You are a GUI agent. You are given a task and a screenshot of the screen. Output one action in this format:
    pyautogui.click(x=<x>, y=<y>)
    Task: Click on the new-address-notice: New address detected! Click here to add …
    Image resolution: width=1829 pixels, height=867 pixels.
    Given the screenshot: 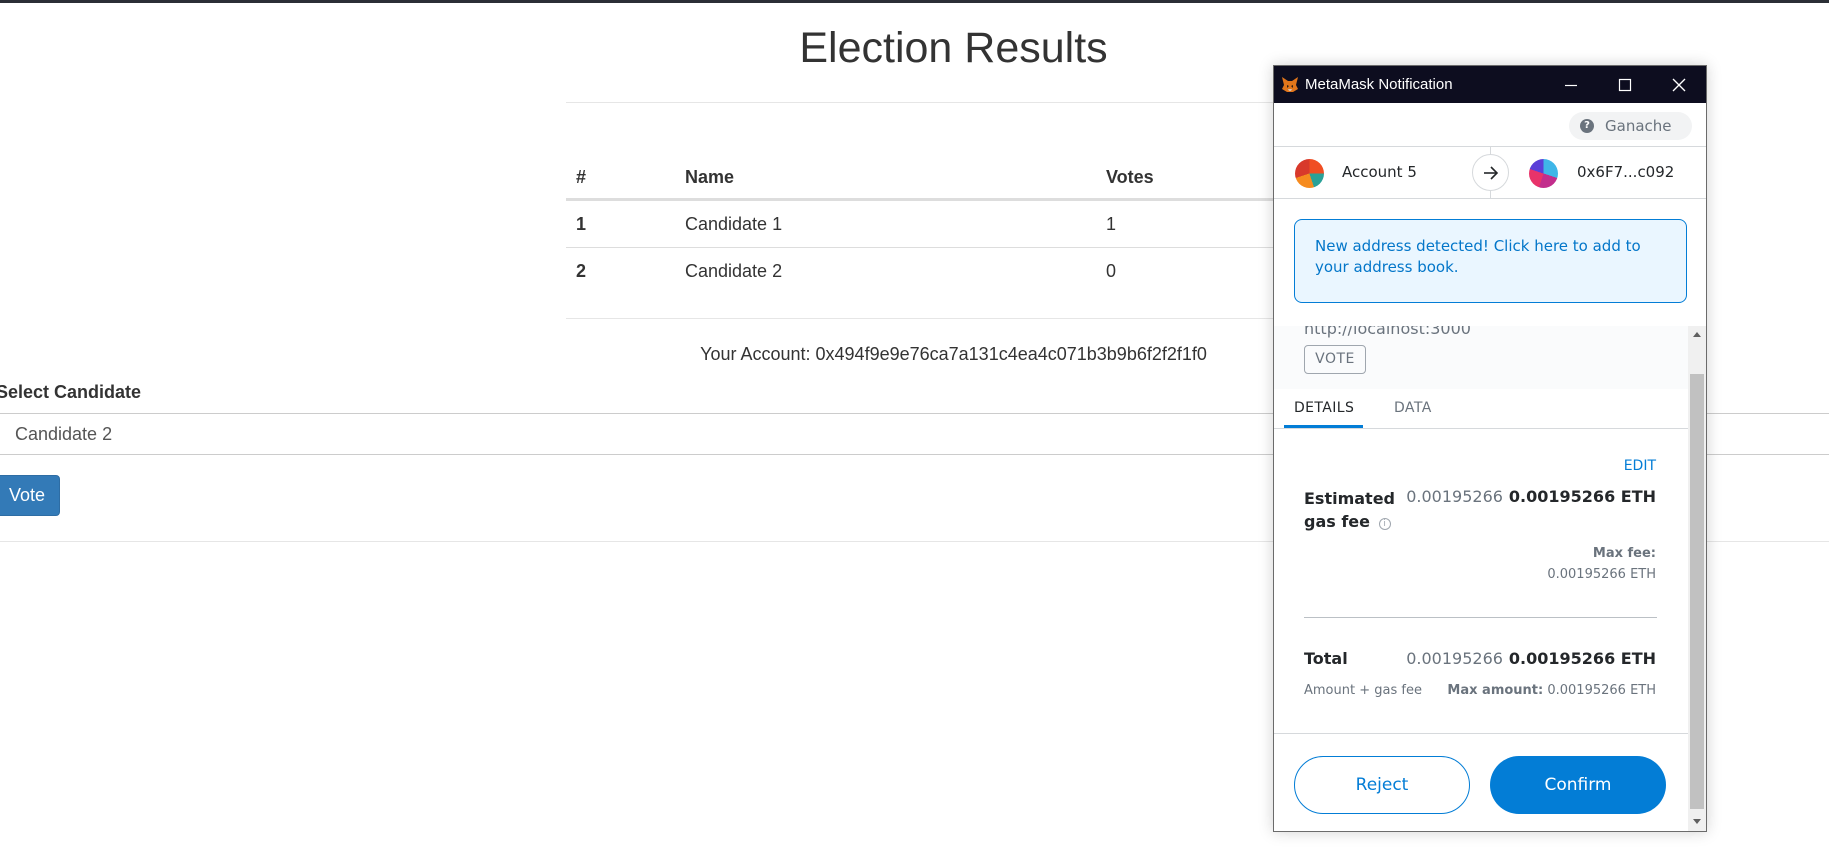 What is the action you would take?
    pyautogui.click(x=1490, y=261)
    